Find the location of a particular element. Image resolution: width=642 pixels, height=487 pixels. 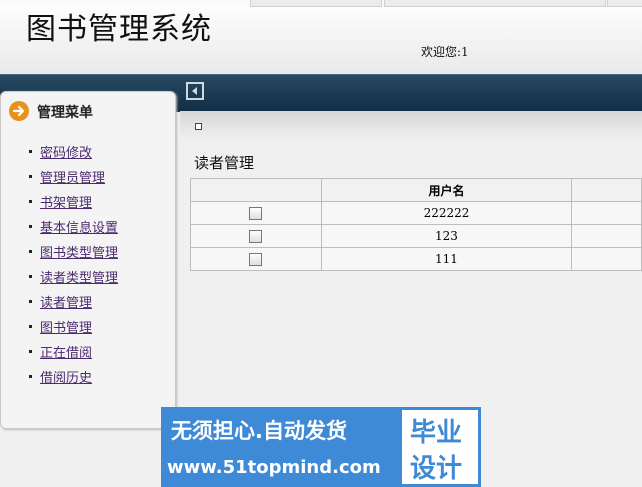

sidebar-link-book-types: 图书类型管理 is located at coordinates (79, 251).